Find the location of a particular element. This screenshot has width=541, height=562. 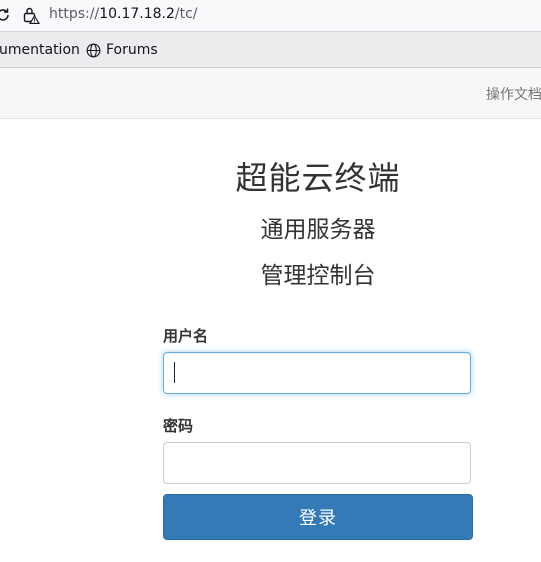

bookmarks-toolbar: umentation Forums is located at coordinates (270, 50).